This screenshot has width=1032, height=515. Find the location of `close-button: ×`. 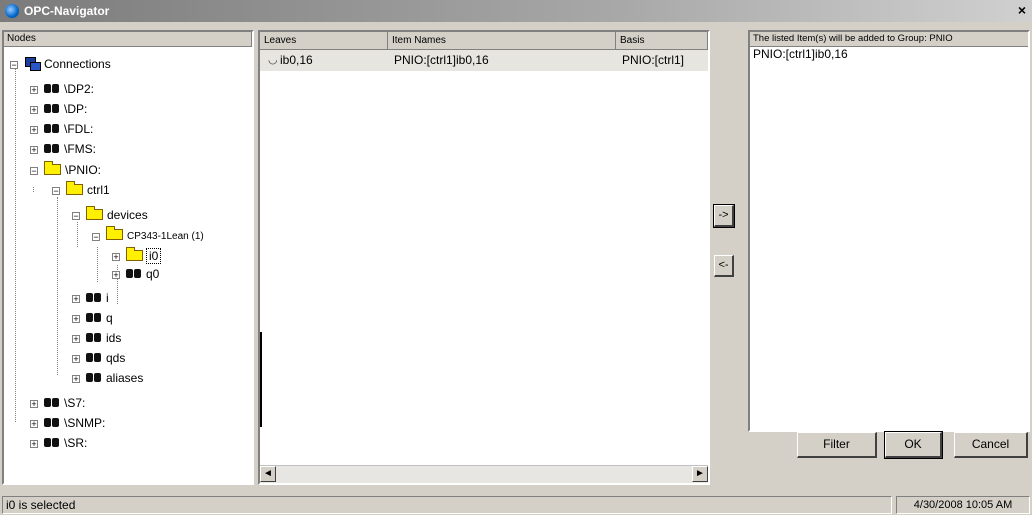

close-button: × is located at coordinates (1022, 10).